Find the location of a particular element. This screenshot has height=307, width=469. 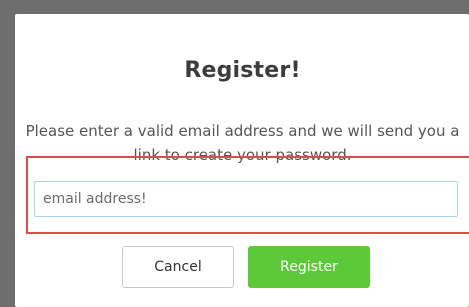

modal-title: Register! is located at coordinates (242, 70).